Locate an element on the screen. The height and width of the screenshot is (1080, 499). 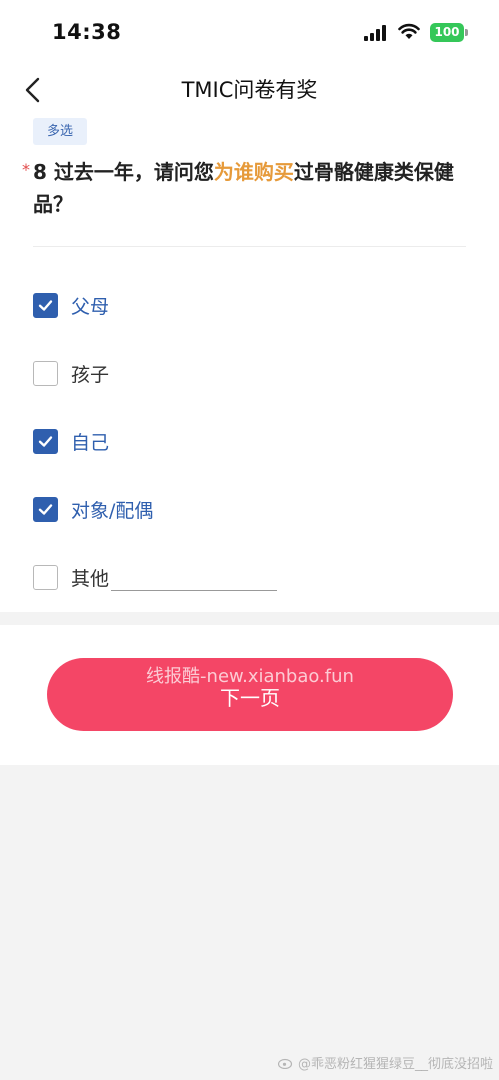
corner-watermark-text: @乖恶粉红猩猩绿豆__彻底没招啦 is located at coordinates (395, 1064).